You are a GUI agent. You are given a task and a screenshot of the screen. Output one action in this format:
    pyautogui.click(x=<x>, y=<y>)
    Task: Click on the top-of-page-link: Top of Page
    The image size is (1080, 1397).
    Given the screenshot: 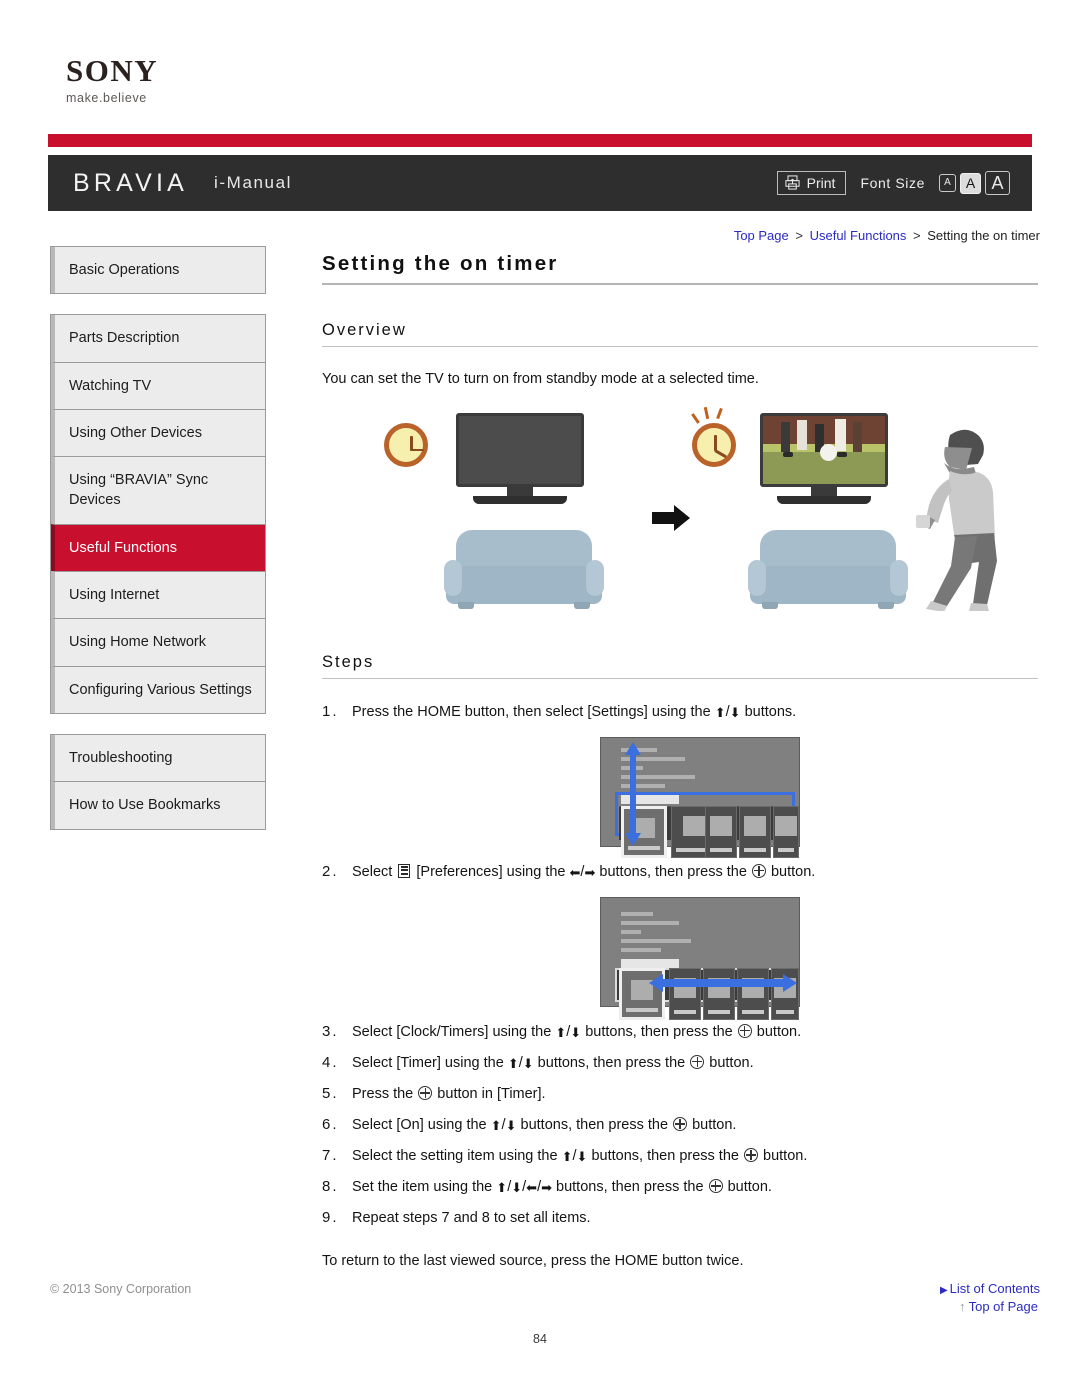 What is the action you would take?
    pyautogui.click(x=1003, y=1306)
    